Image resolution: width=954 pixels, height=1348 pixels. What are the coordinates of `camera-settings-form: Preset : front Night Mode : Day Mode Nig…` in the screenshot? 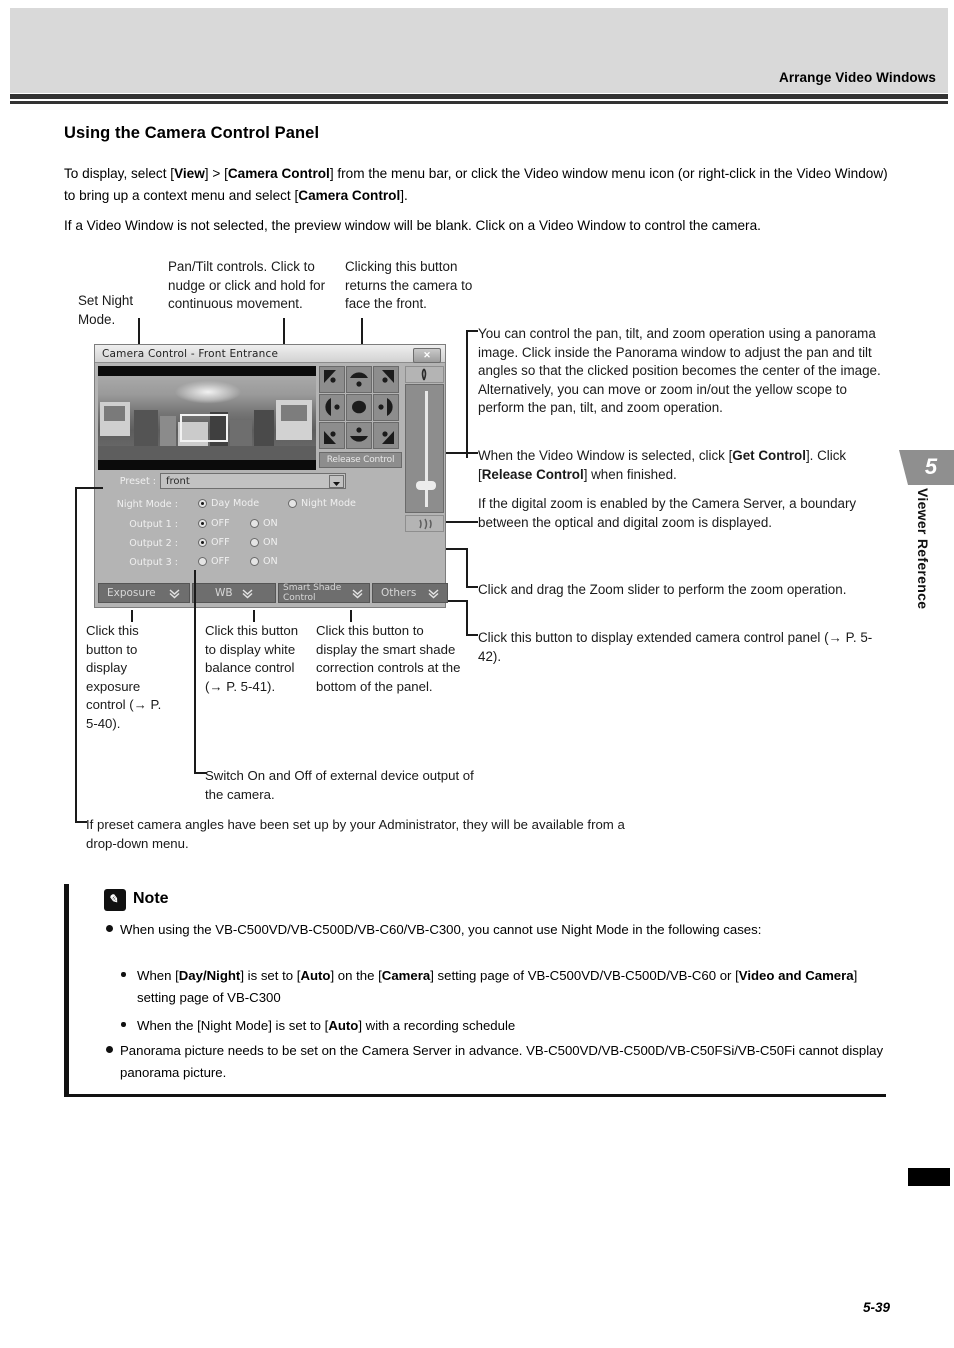 It's located at (250, 526).